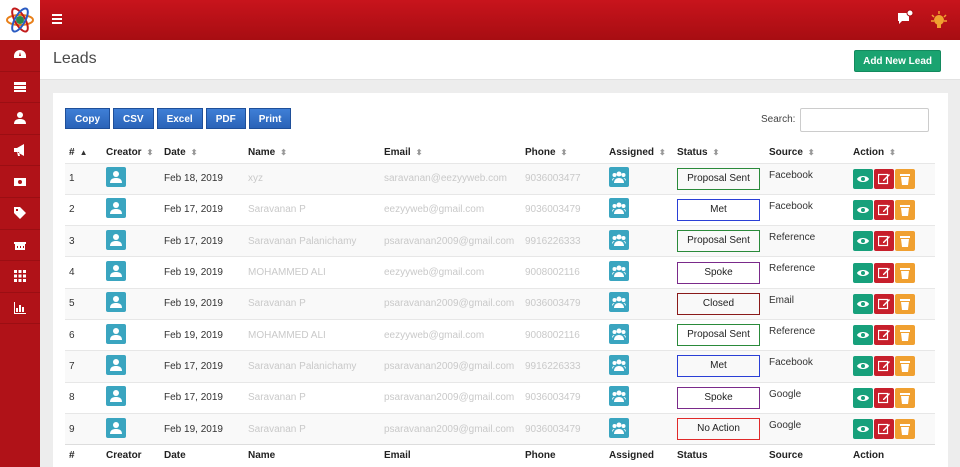  Describe the element at coordinates (807, 153) in the screenshot. I see `col-header-source: Source ⬍` at that location.